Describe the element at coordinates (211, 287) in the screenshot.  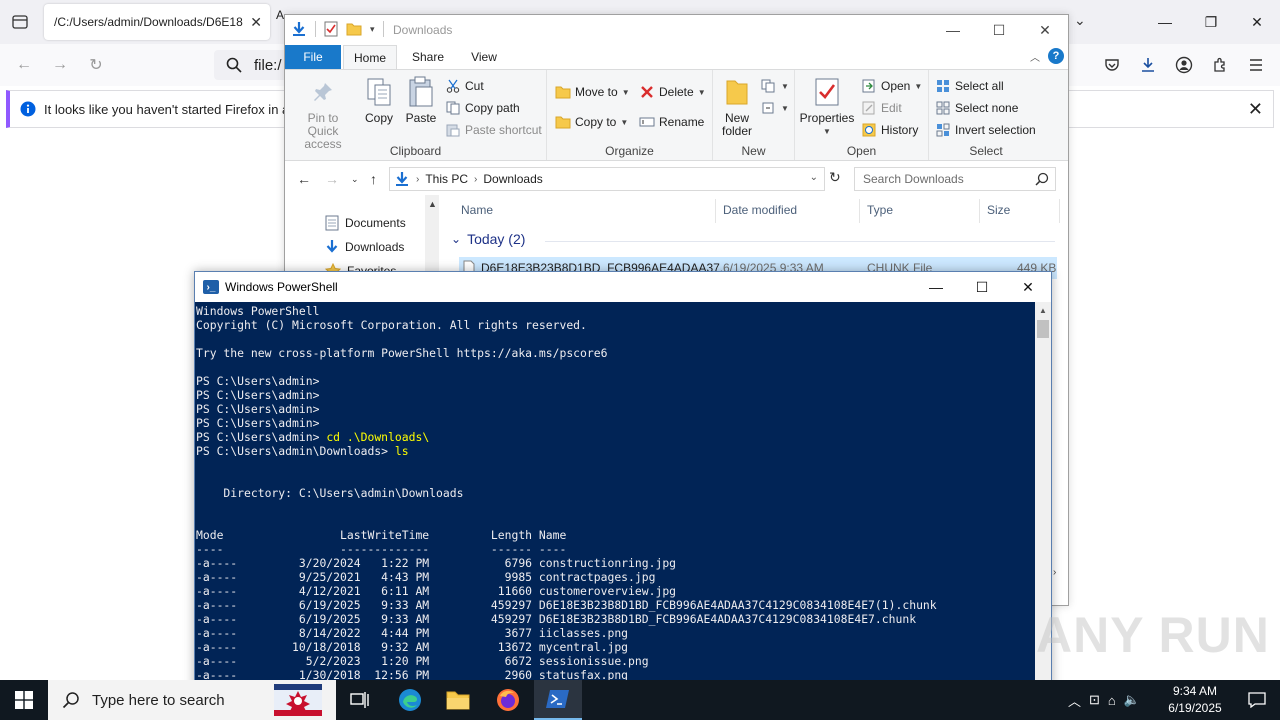
I see `powershell-icon: ›_` at that location.